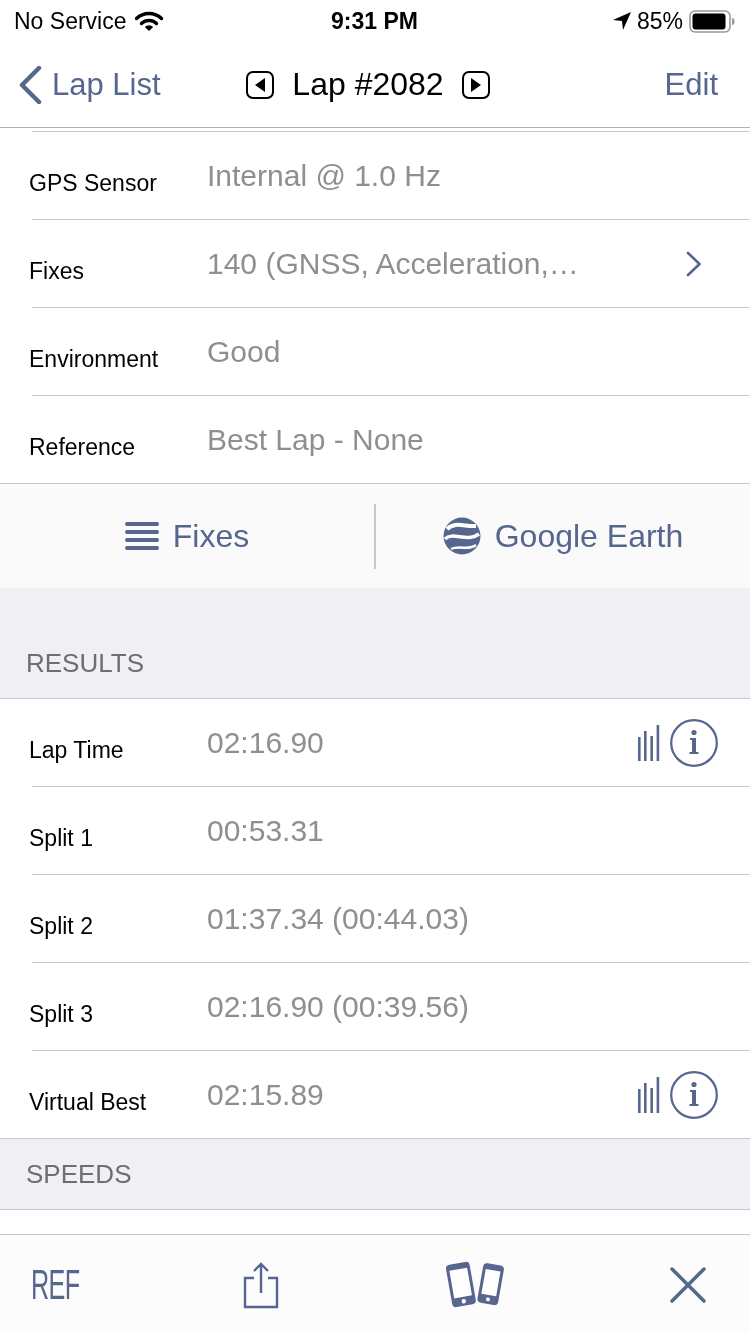 This screenshot has width=750, height=1334. What do you see at coordinates (88, 1102) in the screenshot?
I see `result-label: Virtual Best` at bounding box center [88, 1102].